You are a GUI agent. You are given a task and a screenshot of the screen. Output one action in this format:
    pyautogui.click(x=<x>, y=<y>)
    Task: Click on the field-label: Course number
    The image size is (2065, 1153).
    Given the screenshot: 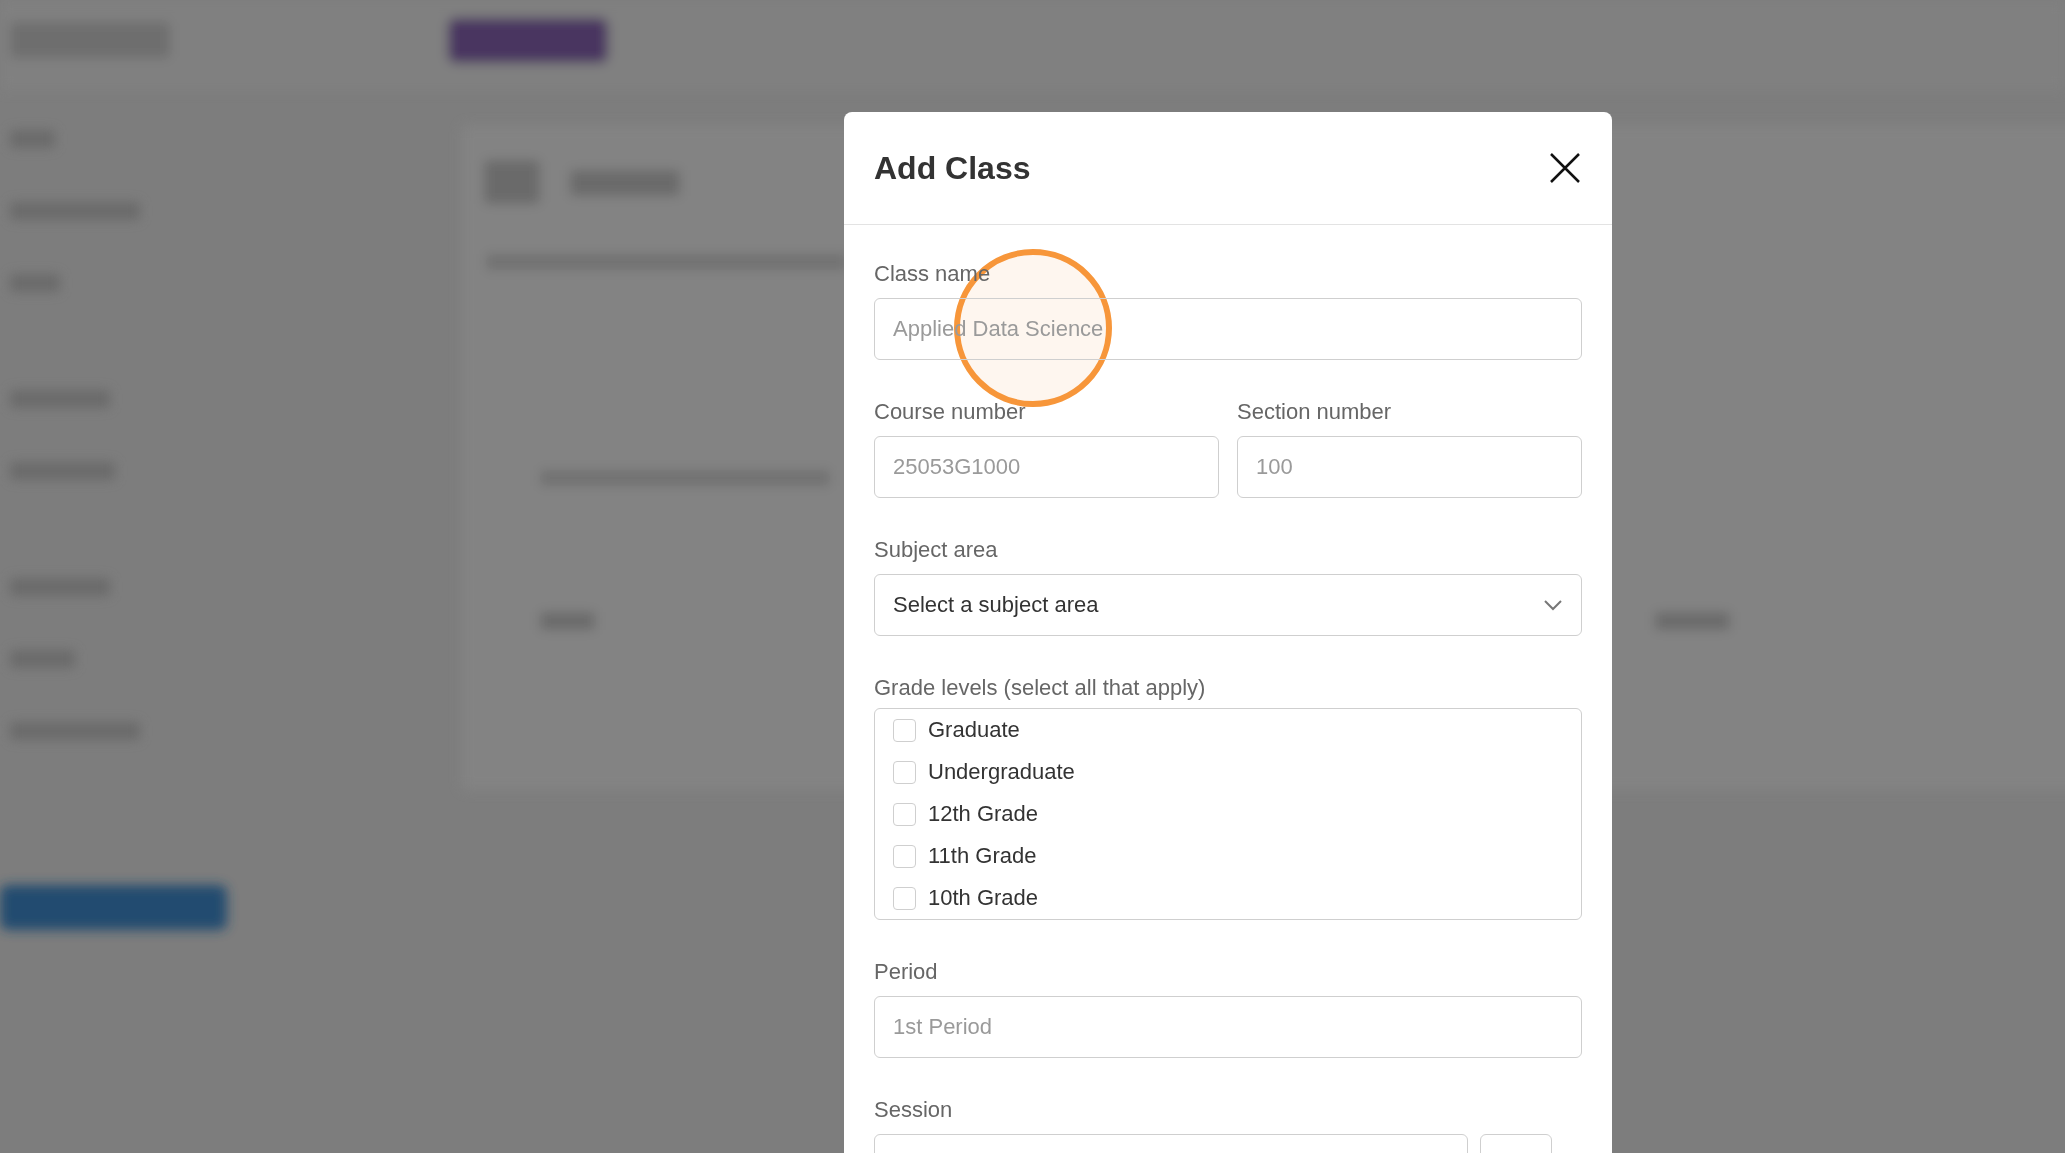 What is the action you would take?
    pyautogui.click(x=950, y=412)
    